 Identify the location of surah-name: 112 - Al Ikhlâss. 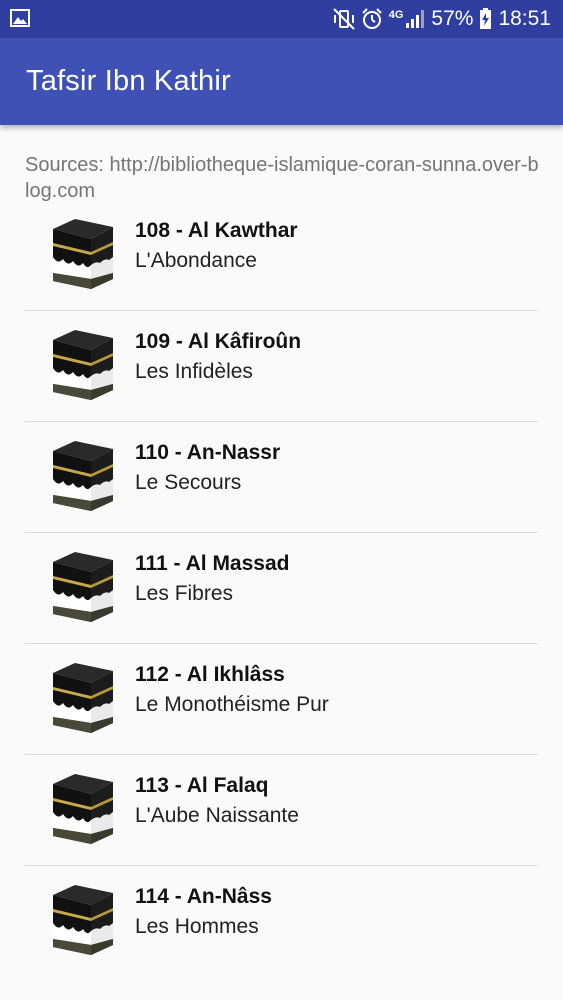
(210, 674).